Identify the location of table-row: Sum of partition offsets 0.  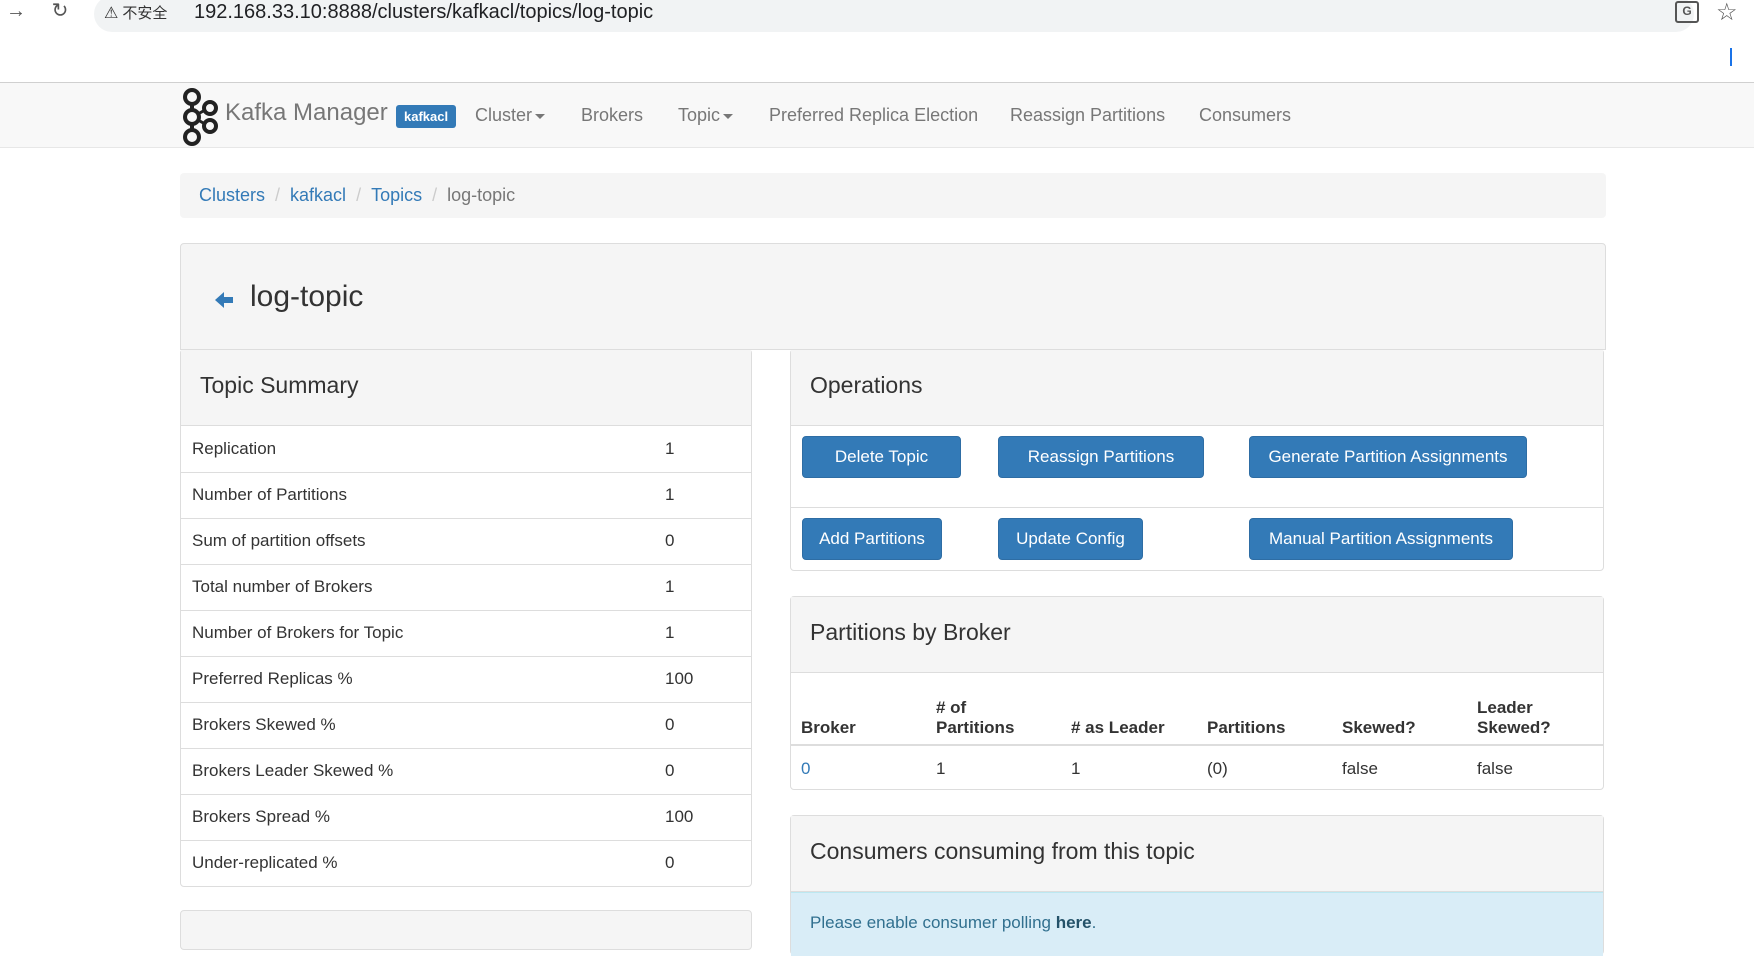
(466, 540).